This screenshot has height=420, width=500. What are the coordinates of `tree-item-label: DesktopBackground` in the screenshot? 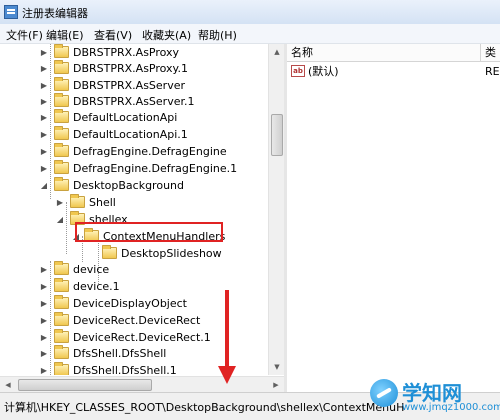 It's located at (128, 185).